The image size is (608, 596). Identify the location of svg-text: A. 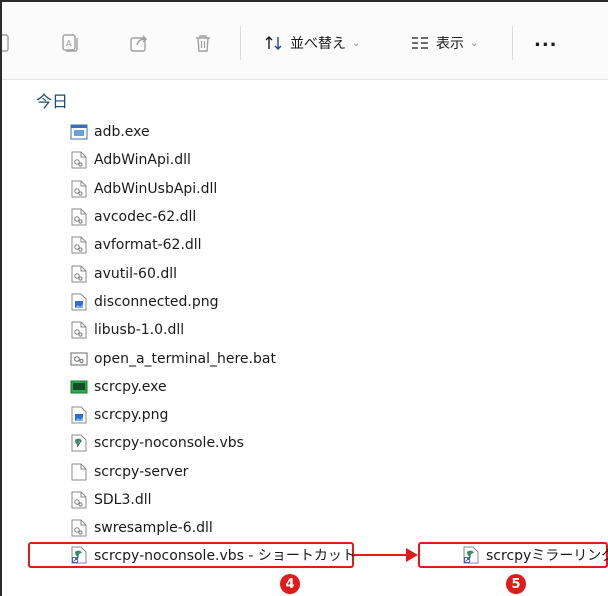
(69, 43).